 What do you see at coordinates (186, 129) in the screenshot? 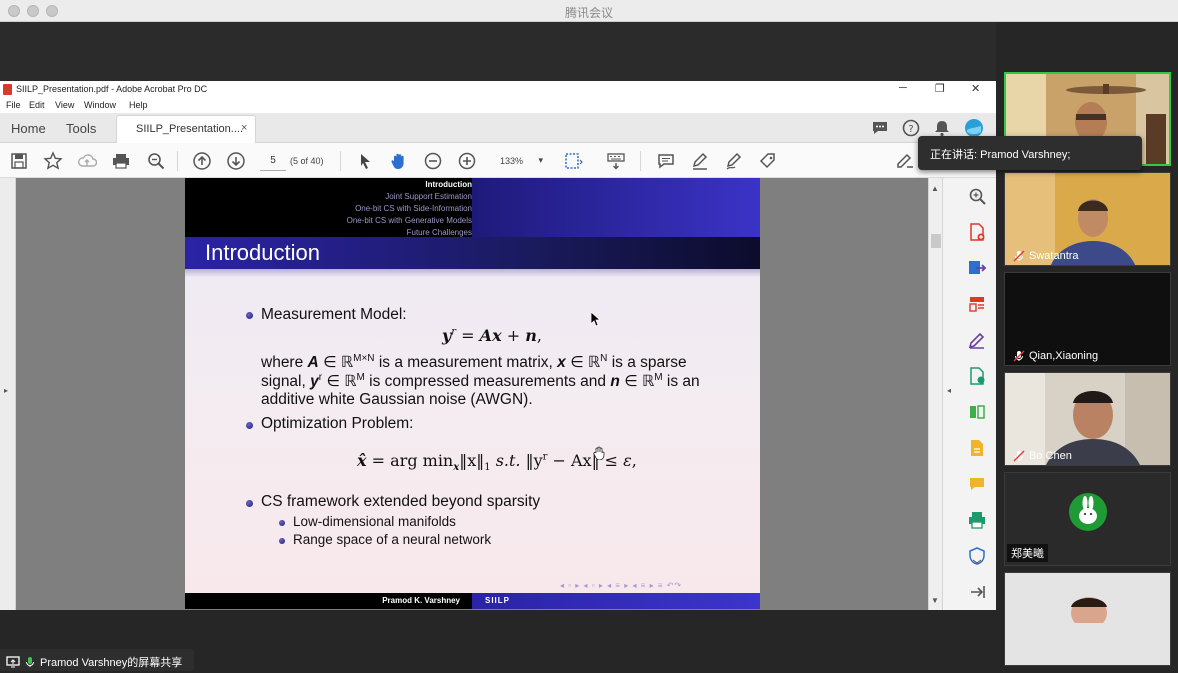
I see `tab-document: SIILP_Presentation.... ×` at bounding box center [186, 129].